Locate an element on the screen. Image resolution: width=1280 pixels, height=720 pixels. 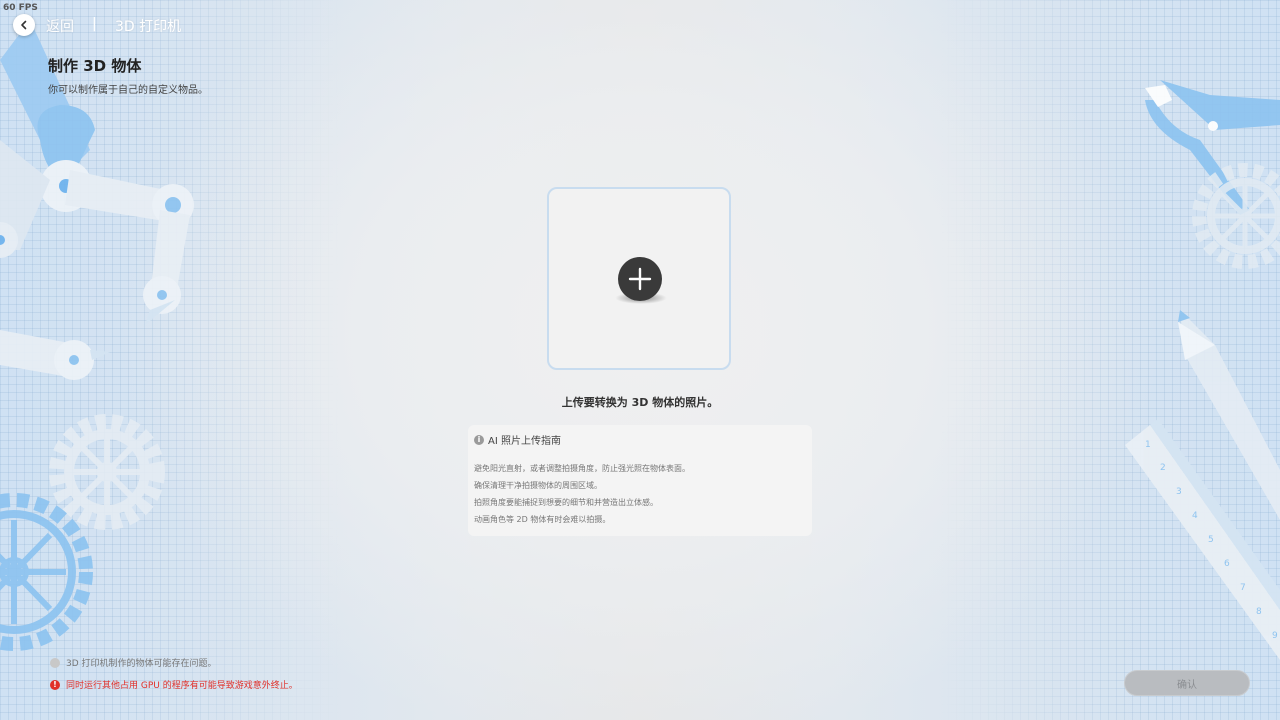
gpu-warning: ! 同时运行其他占用 GPU 的程序有可能导致游戏意外终止。 is located at coordinates (174, 684).